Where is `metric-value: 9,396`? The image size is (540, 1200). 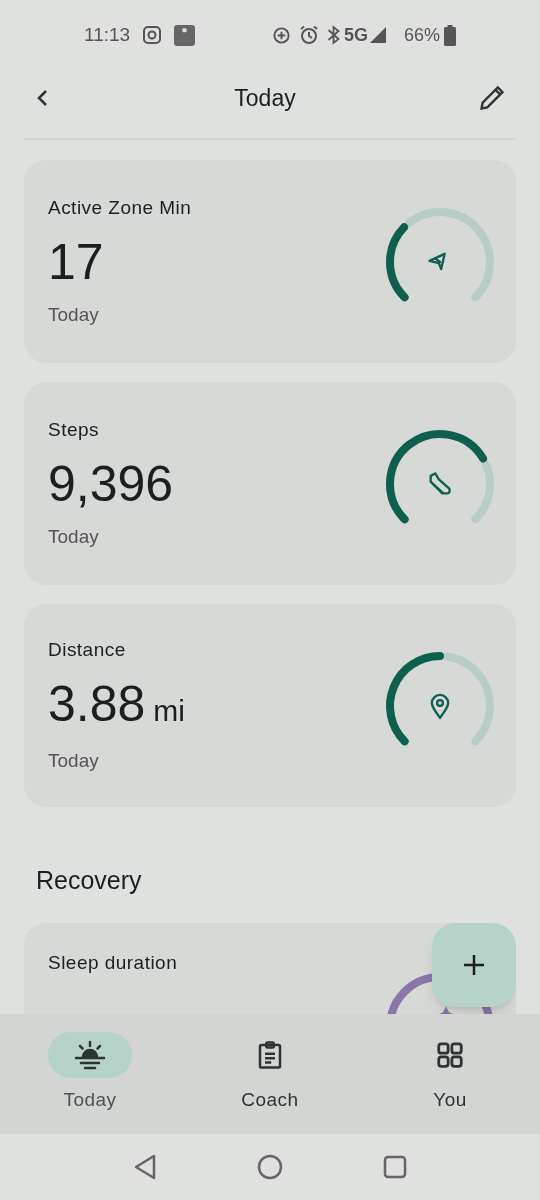
metric-value: 9,396 is located at coordinates (111, 483).